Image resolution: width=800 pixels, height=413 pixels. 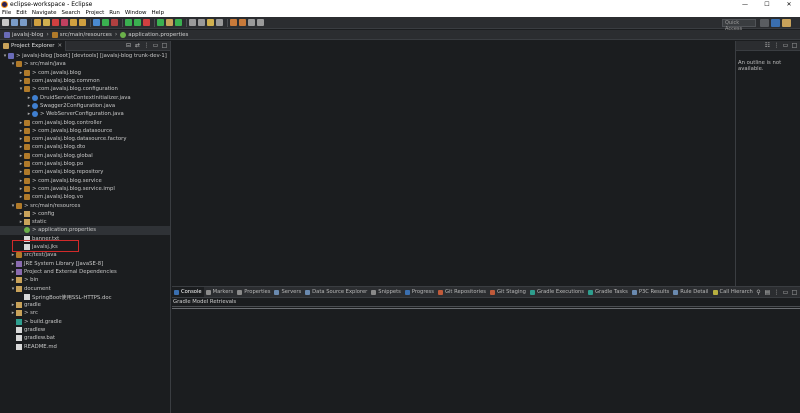 I want to click on new-class-icon, so click(x=178, y=22).